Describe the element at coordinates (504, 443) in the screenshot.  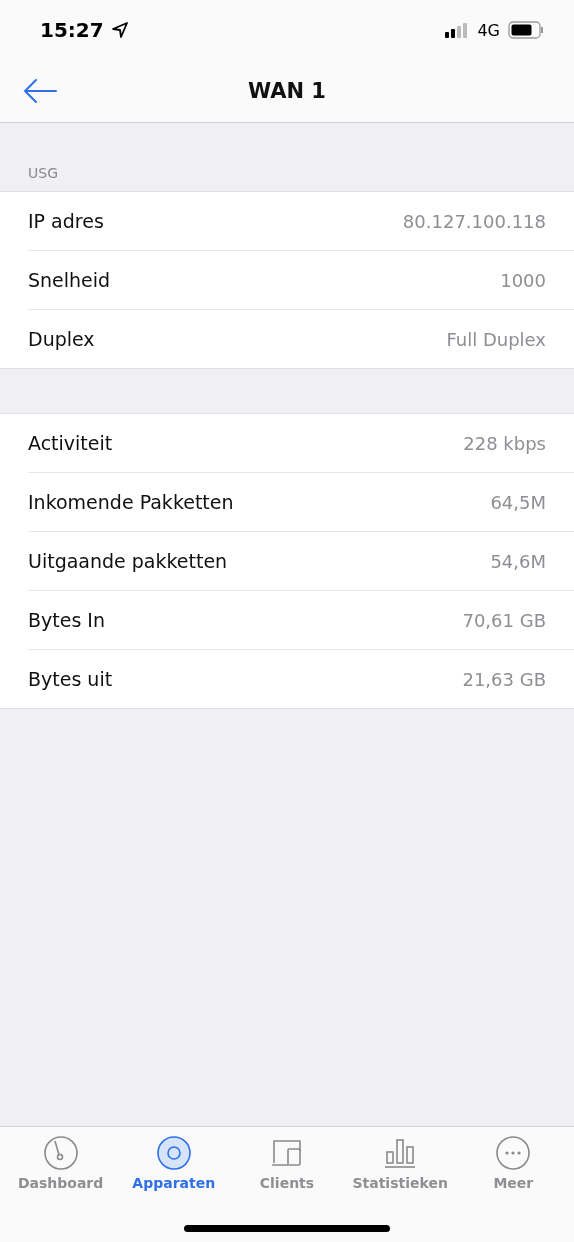
I see `row-value: 228 kbps` at that location.